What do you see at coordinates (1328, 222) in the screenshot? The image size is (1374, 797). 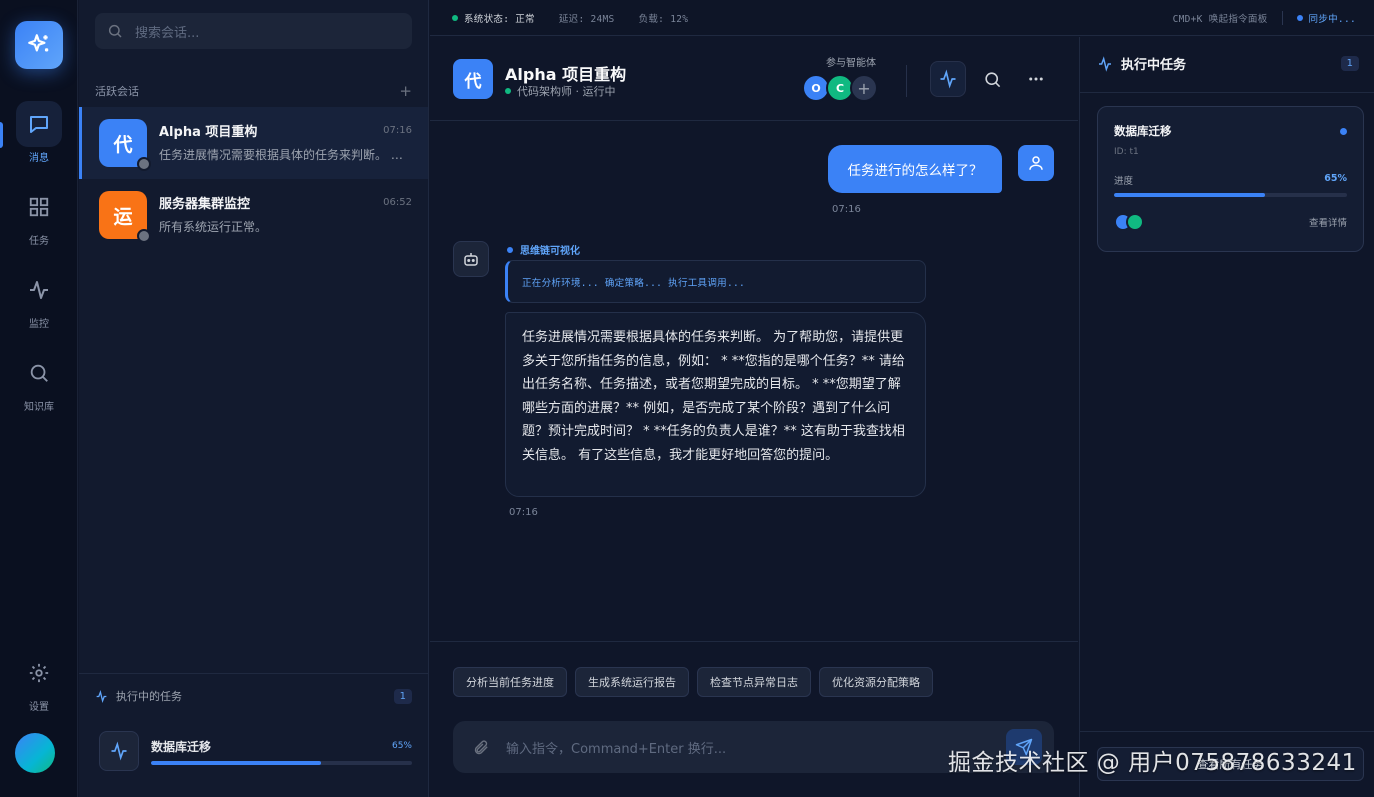 I see `view-details-link: 查看详情` at bounding box center [1328, 222].